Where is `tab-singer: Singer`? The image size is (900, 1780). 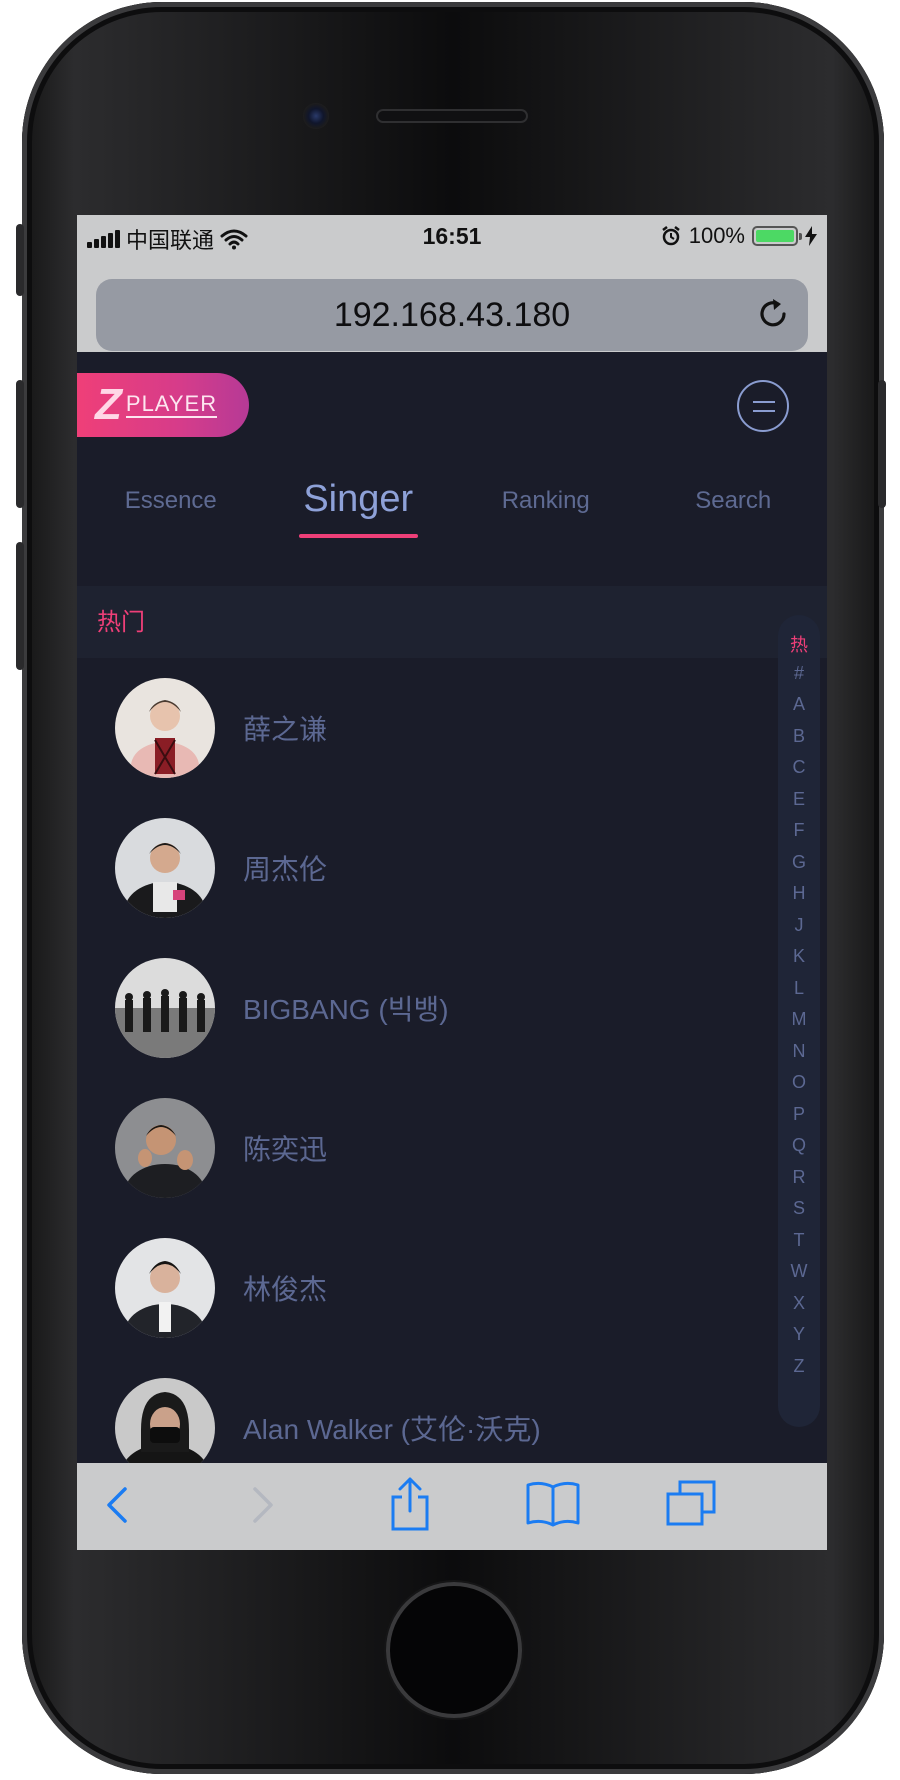 tab-singer: Singer is located at coordinates (359, 495).